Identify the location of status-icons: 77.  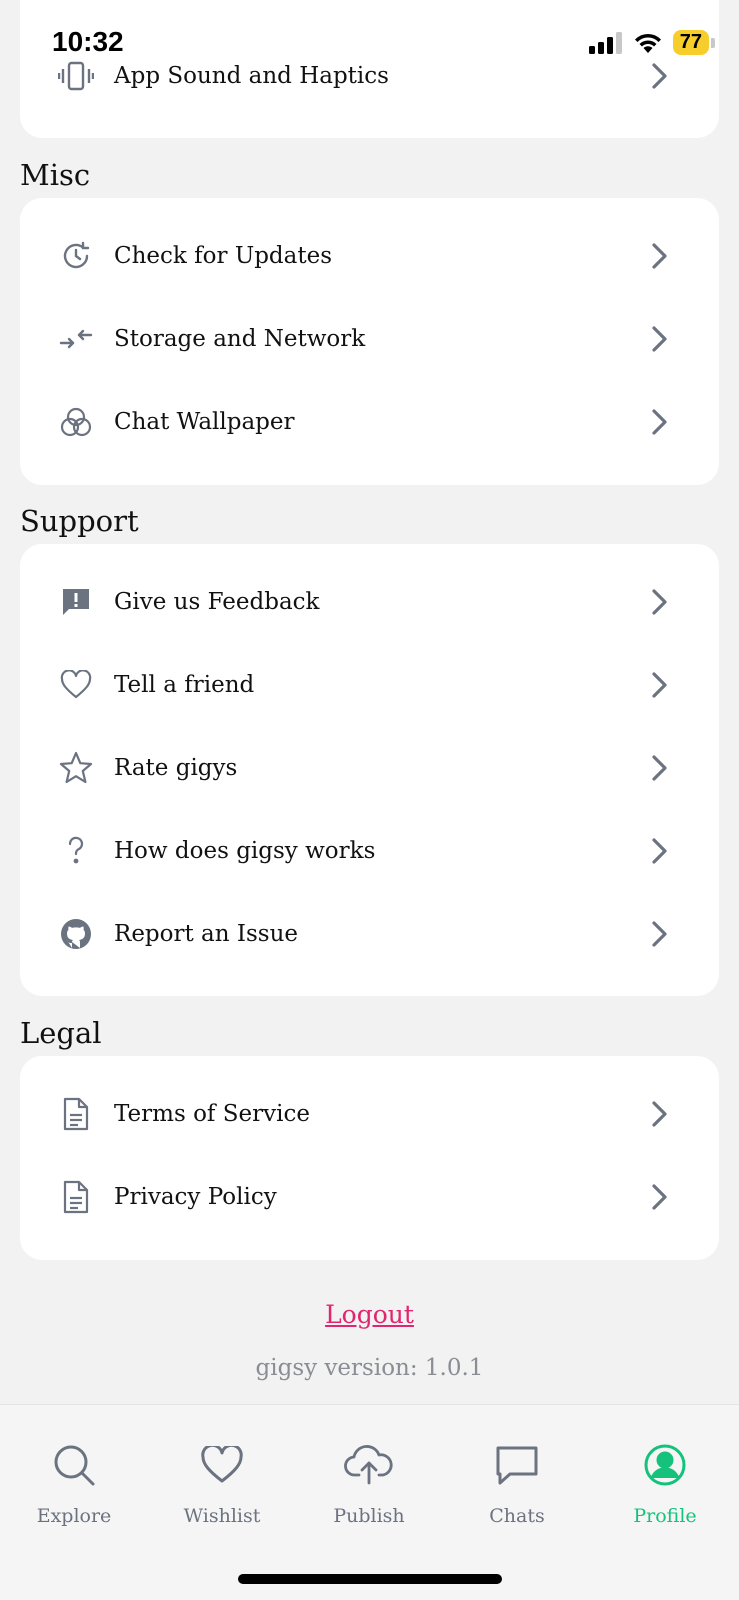
(652, 42).